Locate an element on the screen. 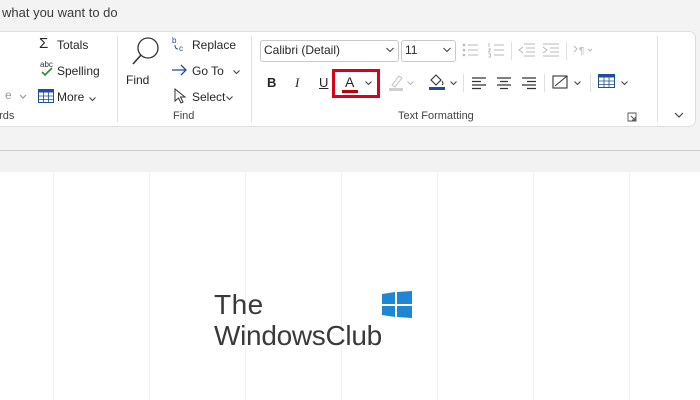 Image resolution: width=700 pixels, height=400 pixels. spelling-check-icon: abc is located at coordinates (46, 68).